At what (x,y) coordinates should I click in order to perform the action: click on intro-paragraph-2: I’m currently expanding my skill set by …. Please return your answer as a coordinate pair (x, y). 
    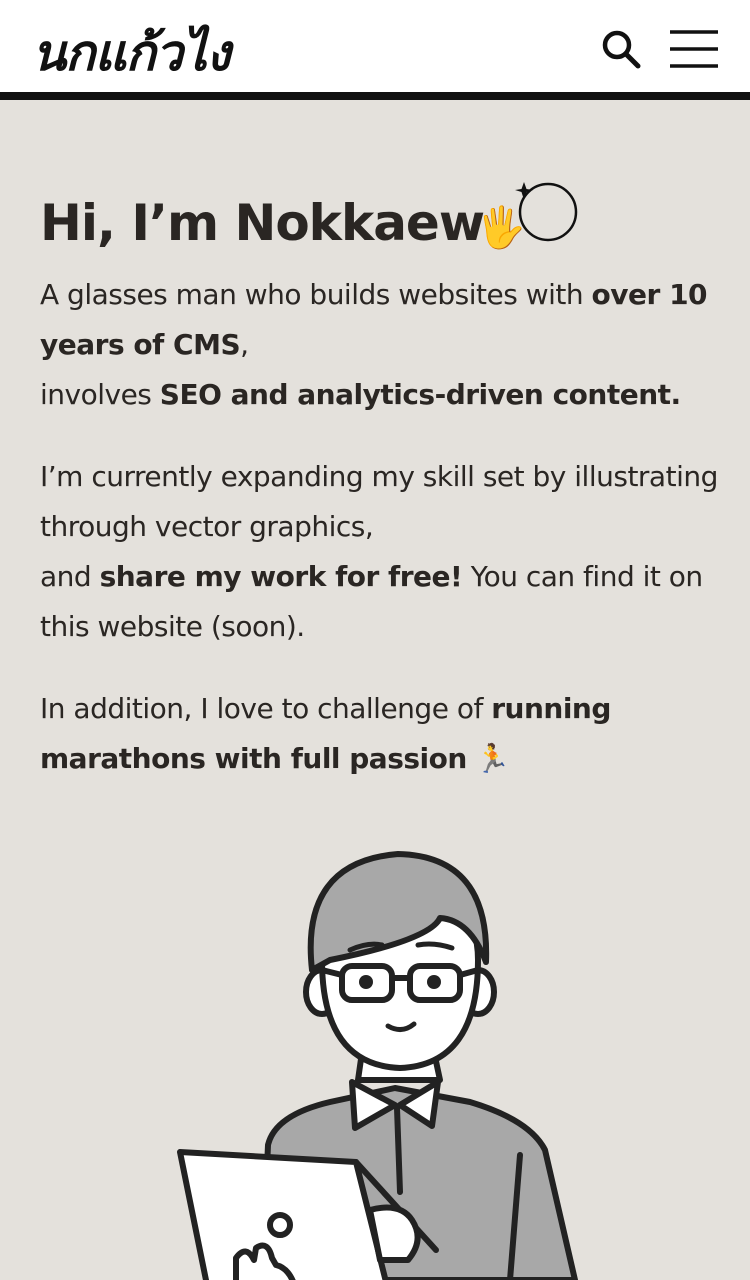
    Looking at the image, I should click on (380, 552).